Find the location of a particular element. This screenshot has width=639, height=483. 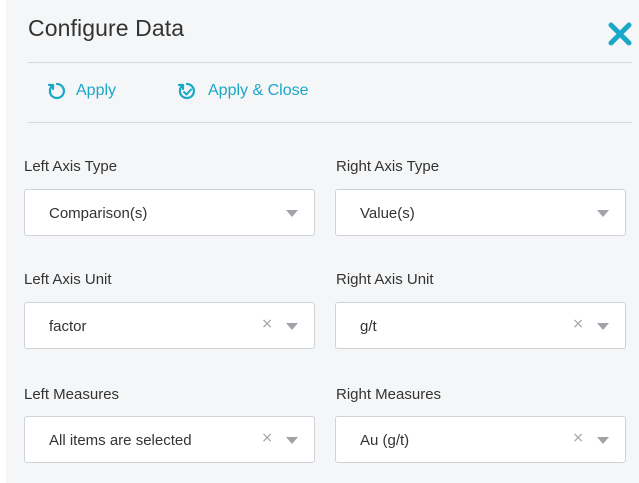

right-axis-unit-label: Right Axis Unit is located at coordinates (385, 279).